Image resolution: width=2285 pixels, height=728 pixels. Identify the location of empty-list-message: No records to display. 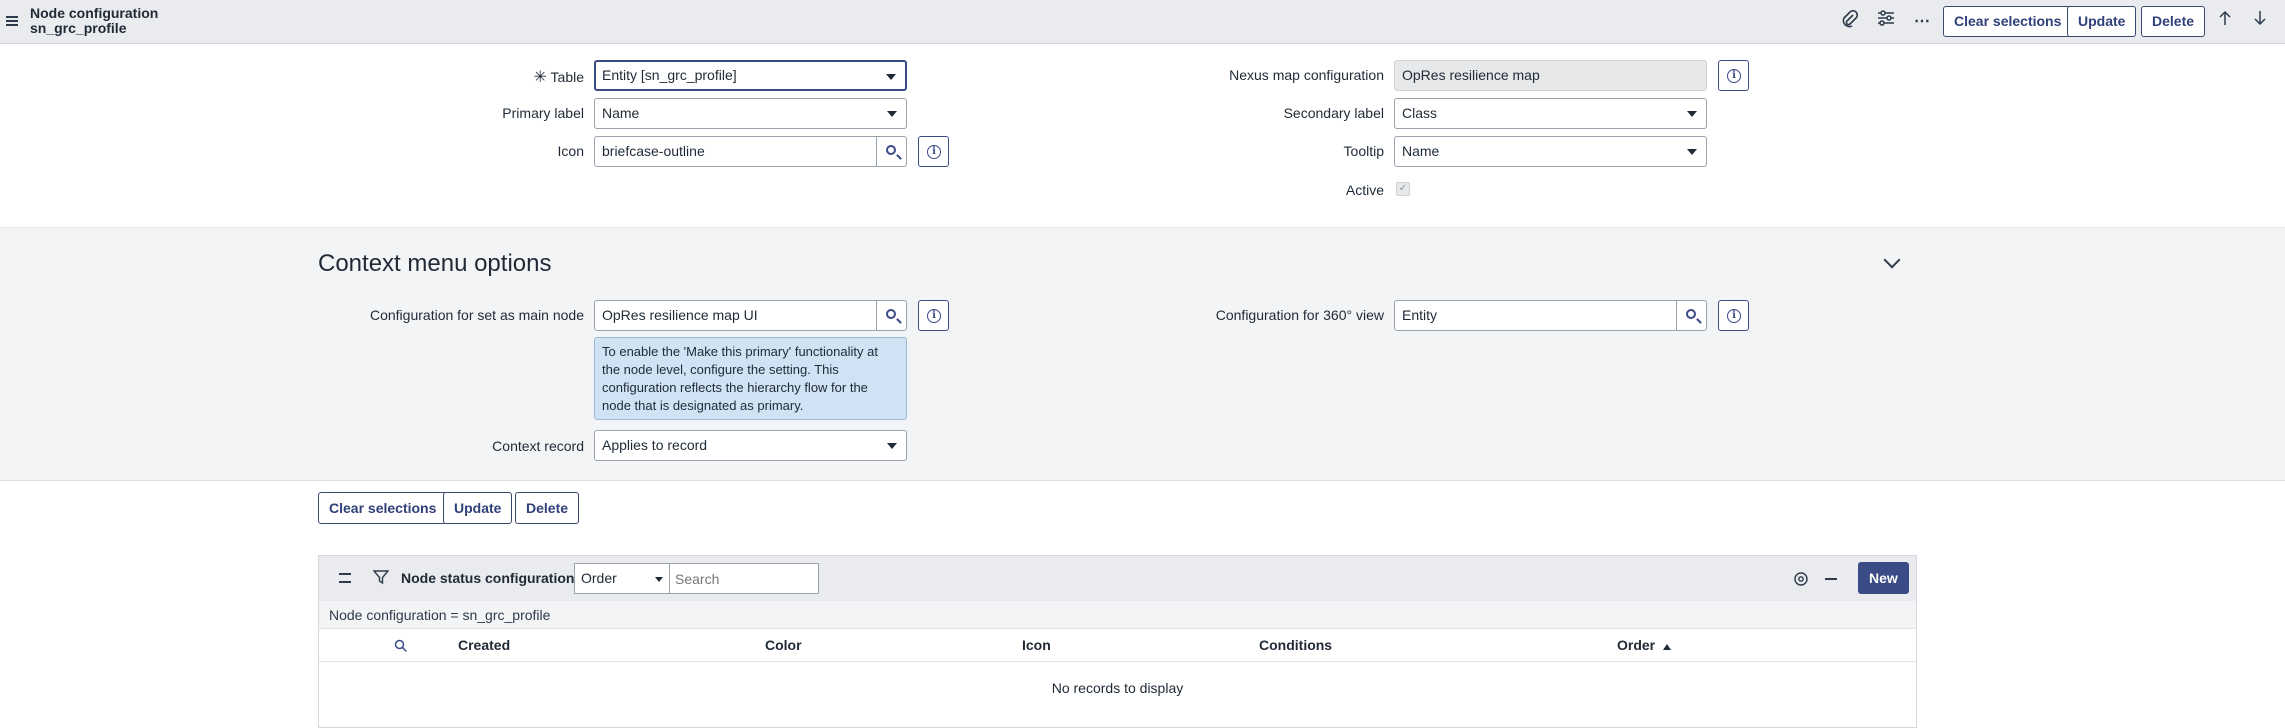
(1117, 688).